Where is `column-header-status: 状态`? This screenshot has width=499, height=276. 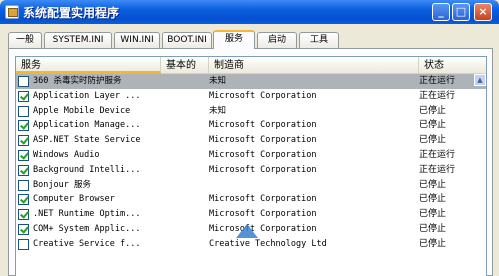
column-header-status: 状态 is located at coordinates (452, 65).